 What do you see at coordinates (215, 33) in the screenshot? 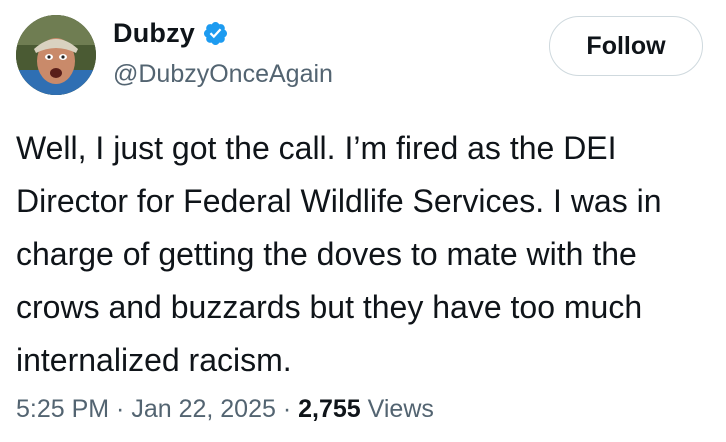
I see `verified-badge-icon` at bounding box center [215, 33].